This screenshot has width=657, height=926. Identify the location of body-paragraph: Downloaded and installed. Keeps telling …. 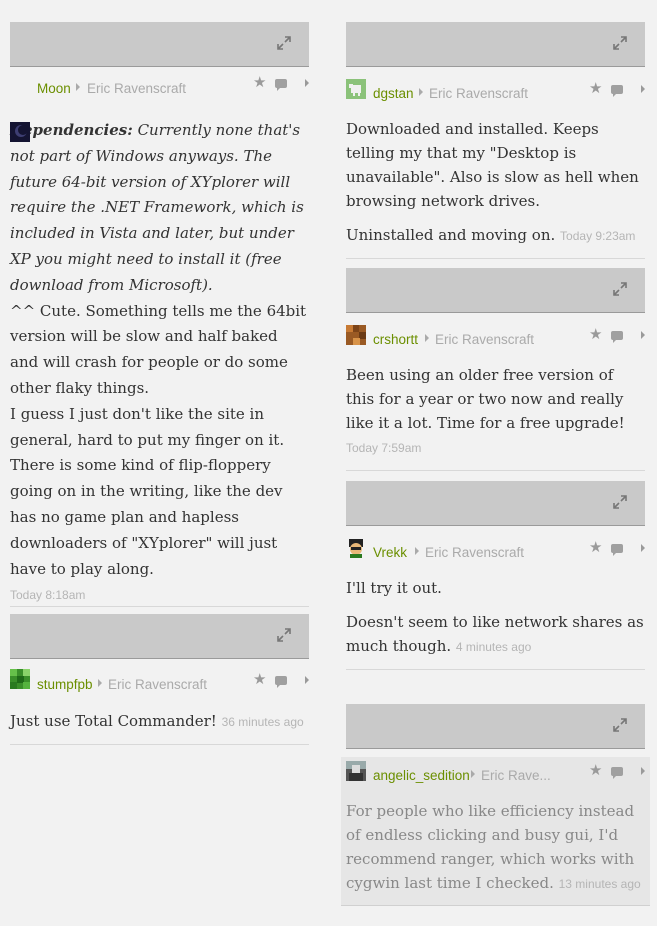
(492, 165).